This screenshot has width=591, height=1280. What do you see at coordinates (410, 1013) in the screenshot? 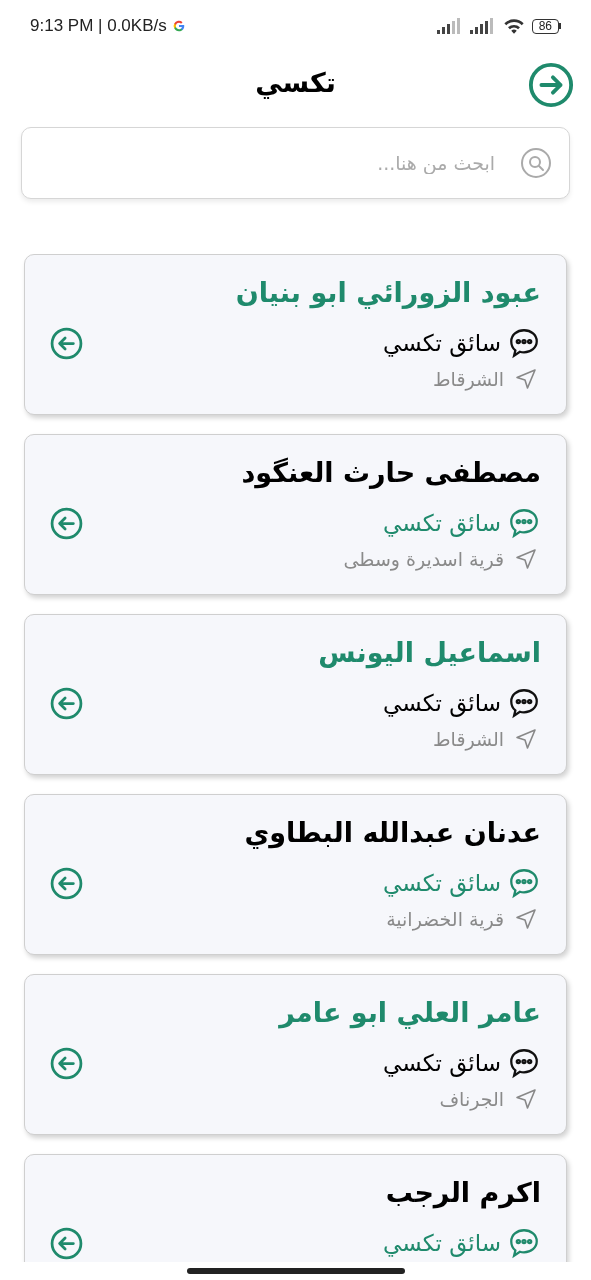
I see `driver-name: عامر العلي ابو عامر` at bounding box center [410, 1013].